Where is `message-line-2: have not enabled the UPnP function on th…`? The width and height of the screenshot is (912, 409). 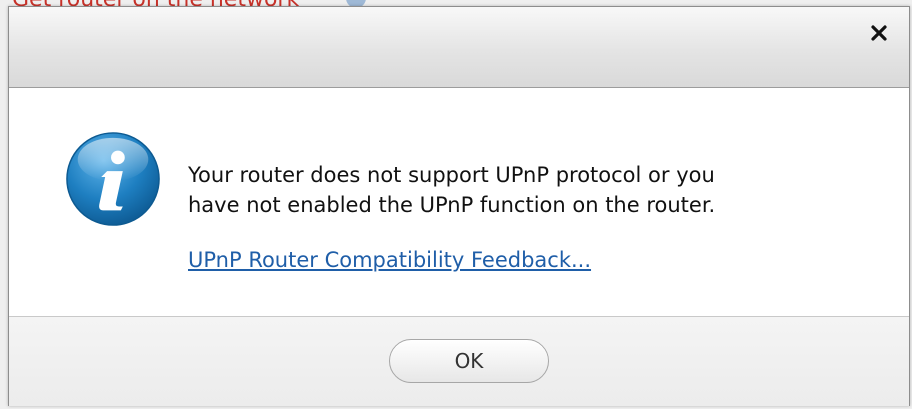
message-line-2: have not enabled the UPnP function on th… is located at coordinates (452, 205).